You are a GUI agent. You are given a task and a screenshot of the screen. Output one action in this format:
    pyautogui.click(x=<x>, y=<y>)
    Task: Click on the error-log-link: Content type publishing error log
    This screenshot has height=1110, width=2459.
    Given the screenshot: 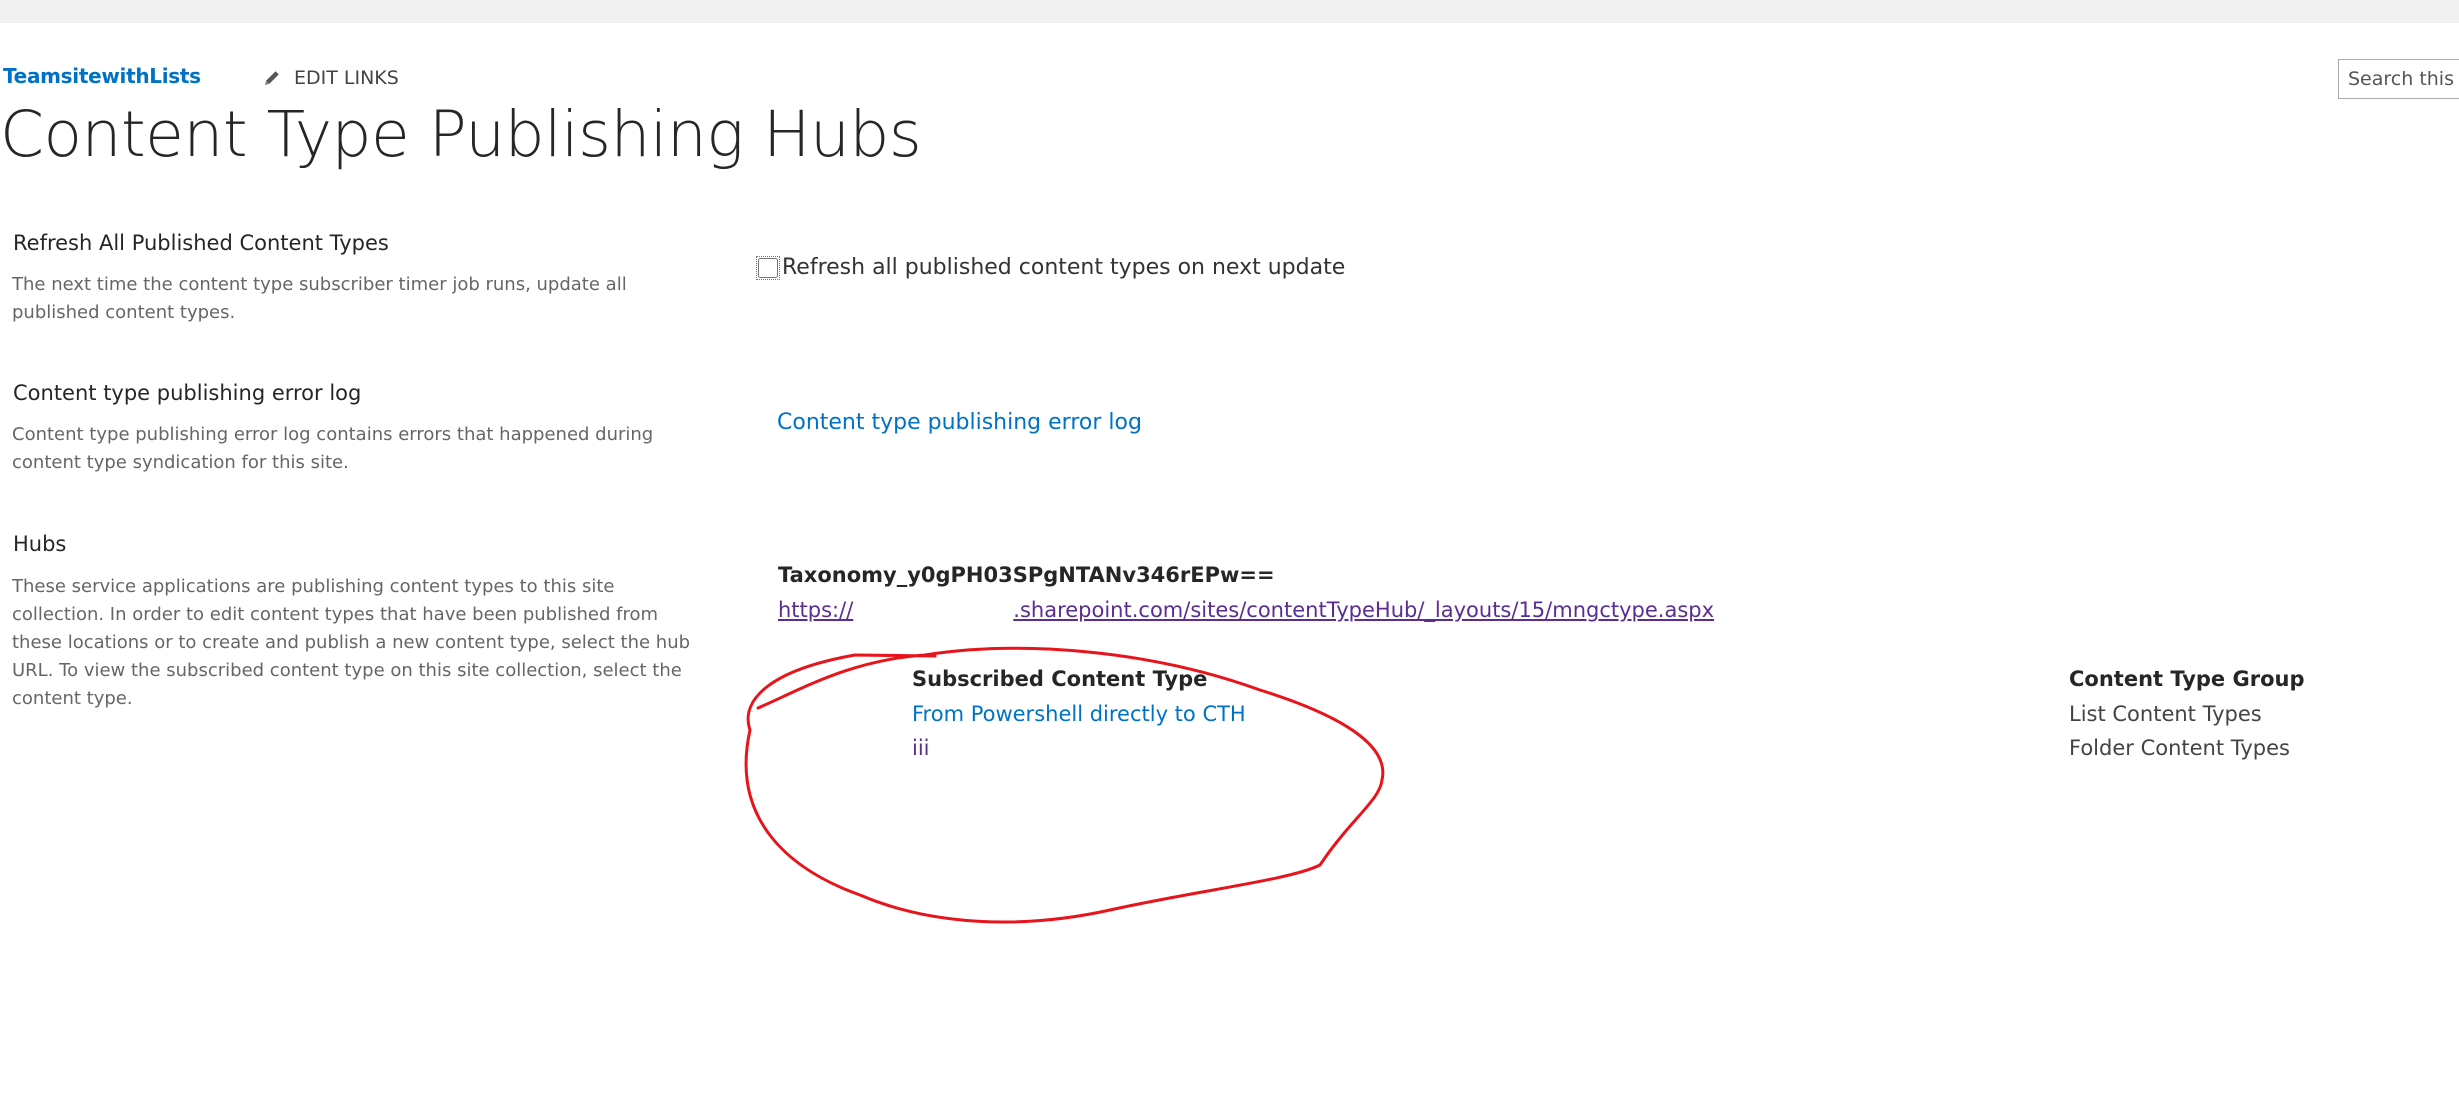 What is the action you would take?
    pyautogui.click(x=959, y=422)
    